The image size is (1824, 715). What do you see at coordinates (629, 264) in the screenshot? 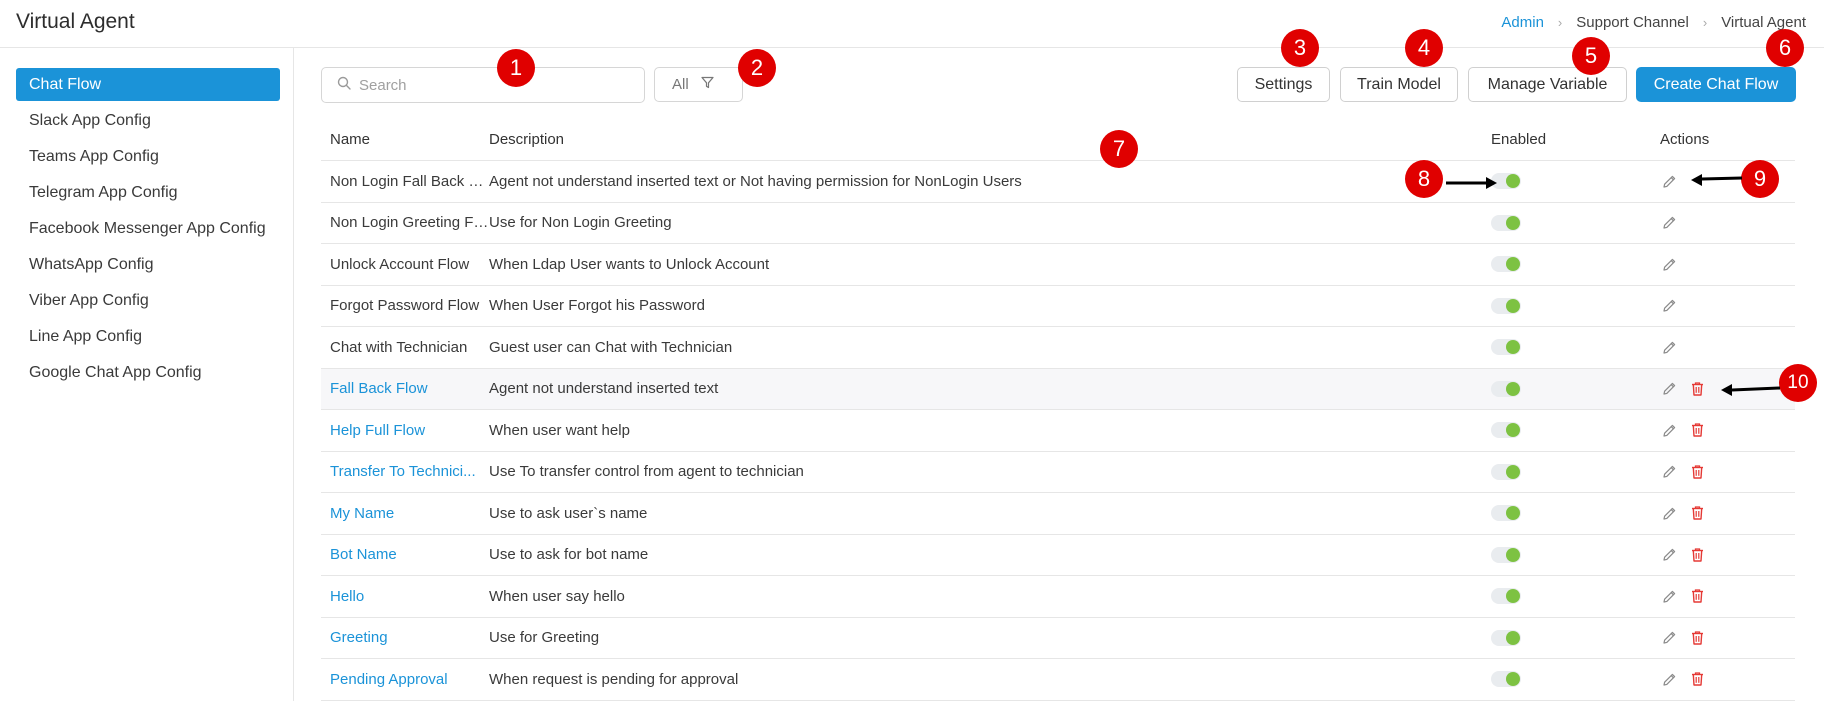
I see `flow-description: When Ldap User wants to Unlock Account` at bounding box center [629, 264].